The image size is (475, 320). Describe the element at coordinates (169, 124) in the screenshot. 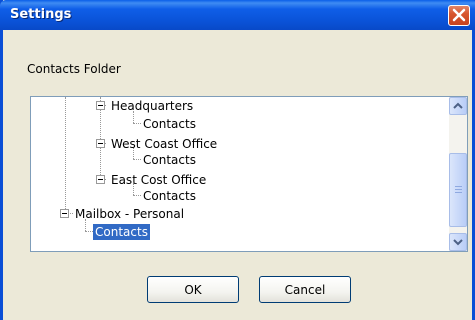

I see `tree-item-headquarters-contacts: Contacts` at that location.